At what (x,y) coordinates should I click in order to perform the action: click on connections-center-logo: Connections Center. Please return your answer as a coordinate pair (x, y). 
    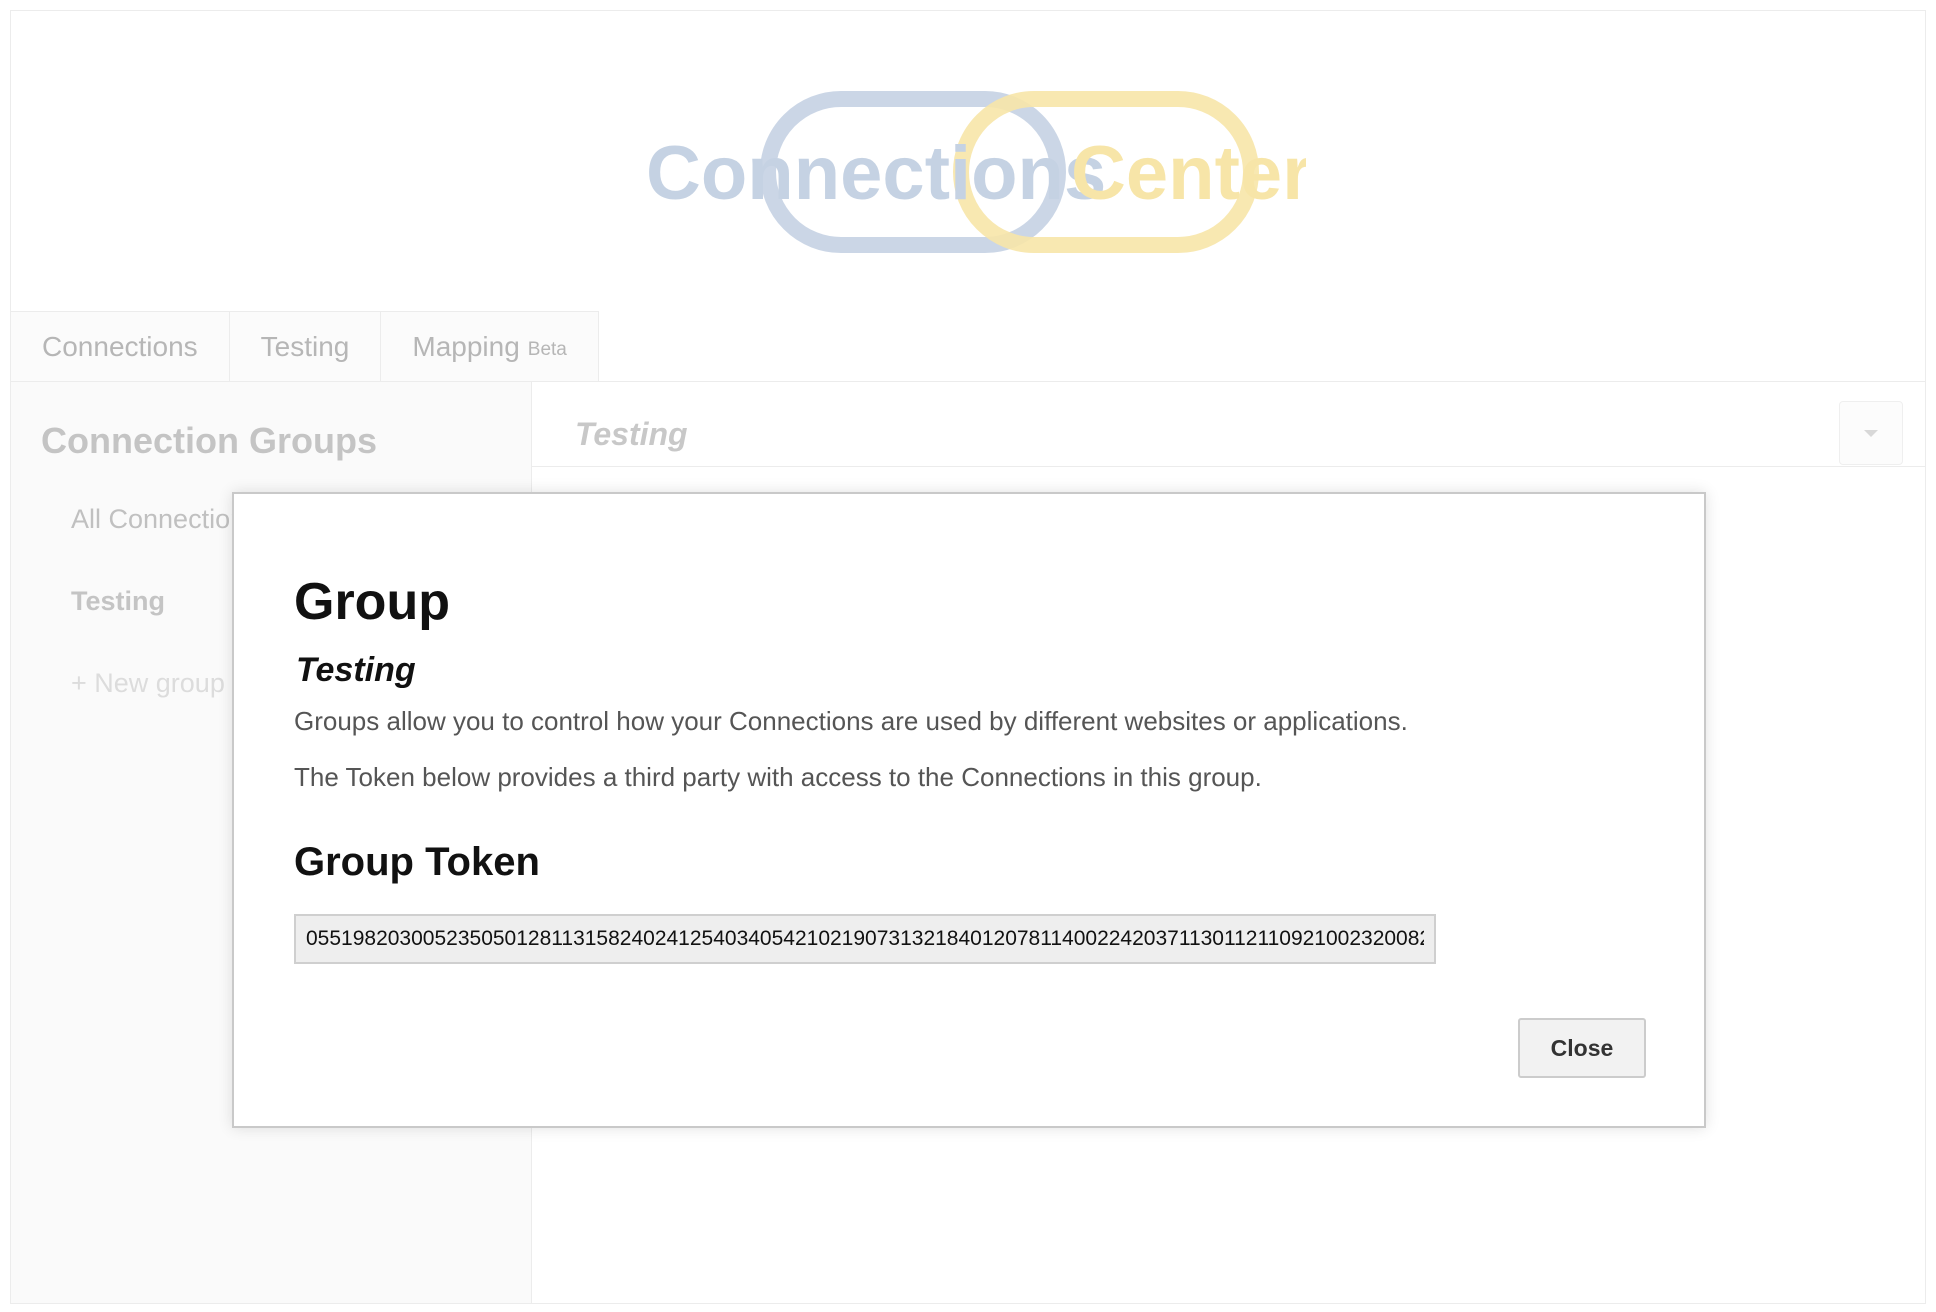
    Looking at the image, I should click on (979, 173).